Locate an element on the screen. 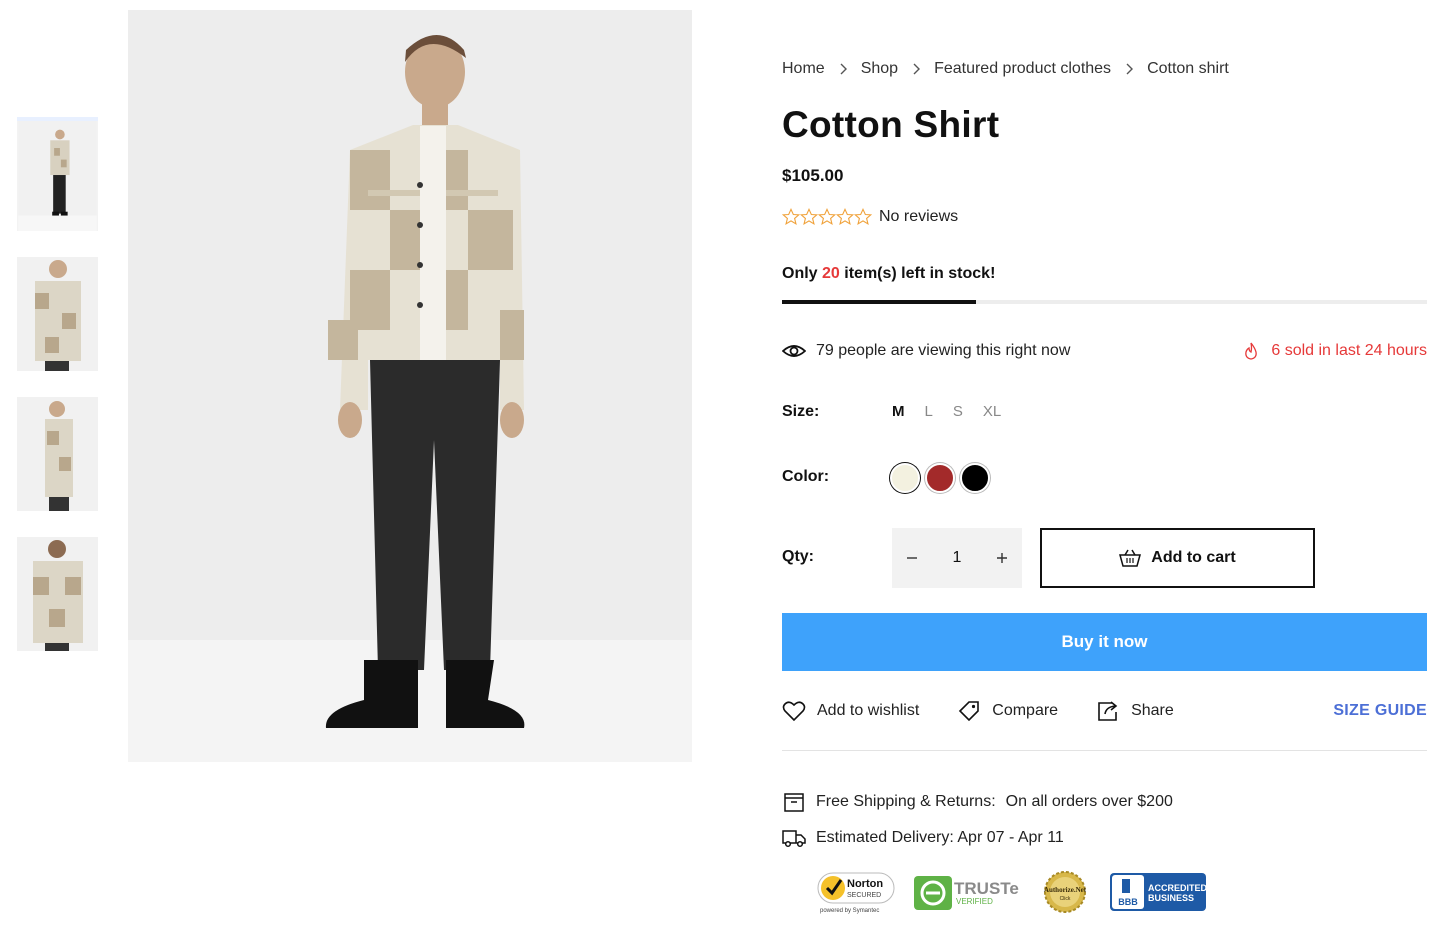 This screenshot has height=928, width=1441. norton-secured-badge: Norton SECURED powered by Symantec is located at coordinates (856, 893).